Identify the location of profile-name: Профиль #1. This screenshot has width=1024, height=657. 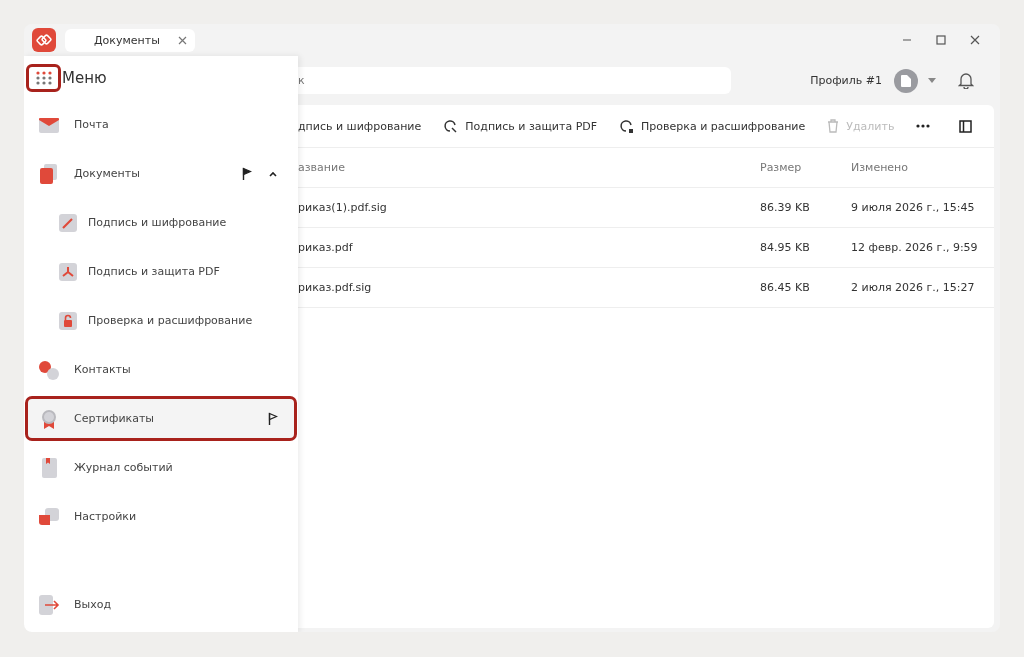
(846, 80).